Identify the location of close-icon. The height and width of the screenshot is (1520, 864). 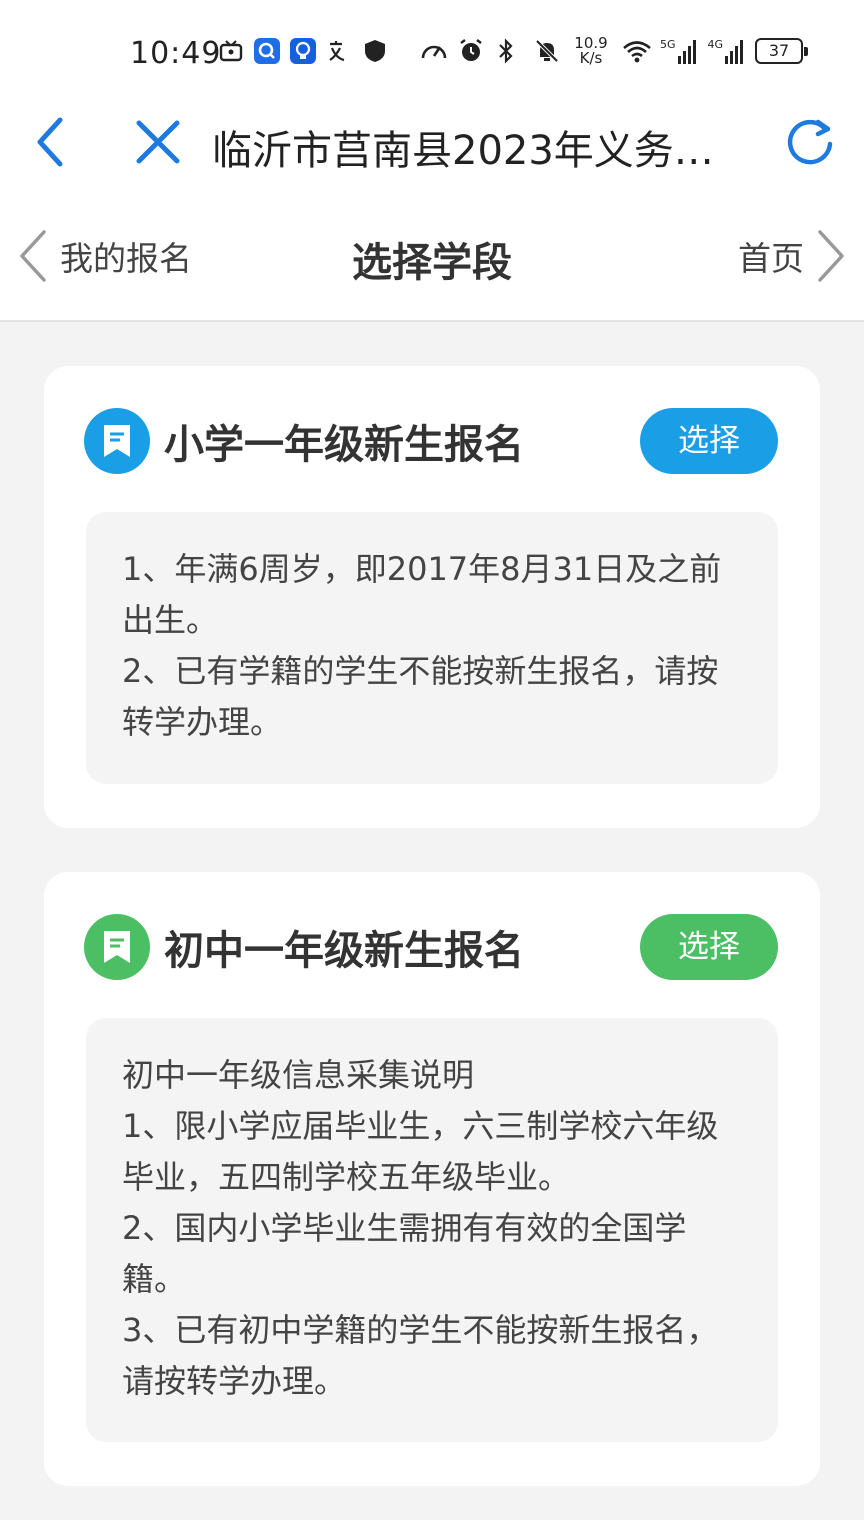
(158, 142).